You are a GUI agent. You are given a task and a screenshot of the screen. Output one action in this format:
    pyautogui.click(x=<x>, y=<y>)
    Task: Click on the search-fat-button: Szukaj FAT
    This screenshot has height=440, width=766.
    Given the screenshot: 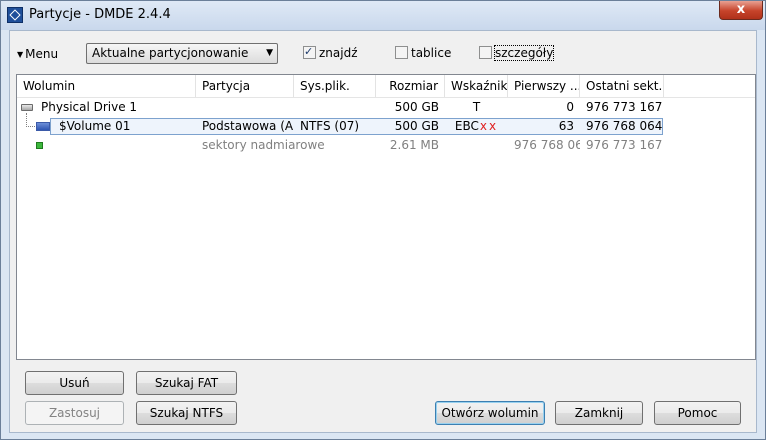 What is the action you would take?
    pyautogui.click(x=186, y=383)
    